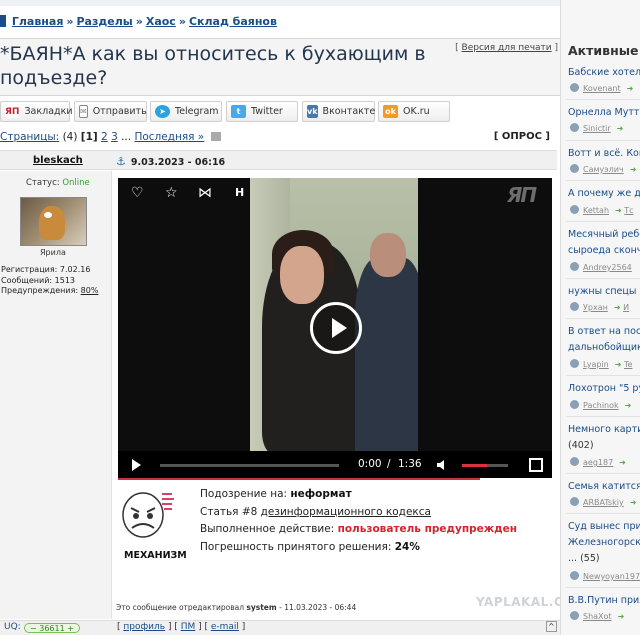 The width and height of the screenshot is (640, 635). Describe the element at coordinates (628, 210) in the screenshot. I see `sidebar-user-link: Тс` at that location.